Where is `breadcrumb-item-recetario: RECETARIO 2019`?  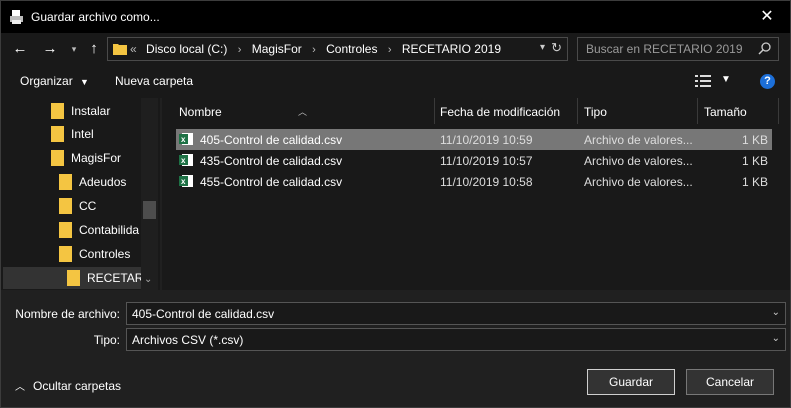 breadcrumb-item-recetario: RECETARIO 2019 is located at coordinates (451, 49).